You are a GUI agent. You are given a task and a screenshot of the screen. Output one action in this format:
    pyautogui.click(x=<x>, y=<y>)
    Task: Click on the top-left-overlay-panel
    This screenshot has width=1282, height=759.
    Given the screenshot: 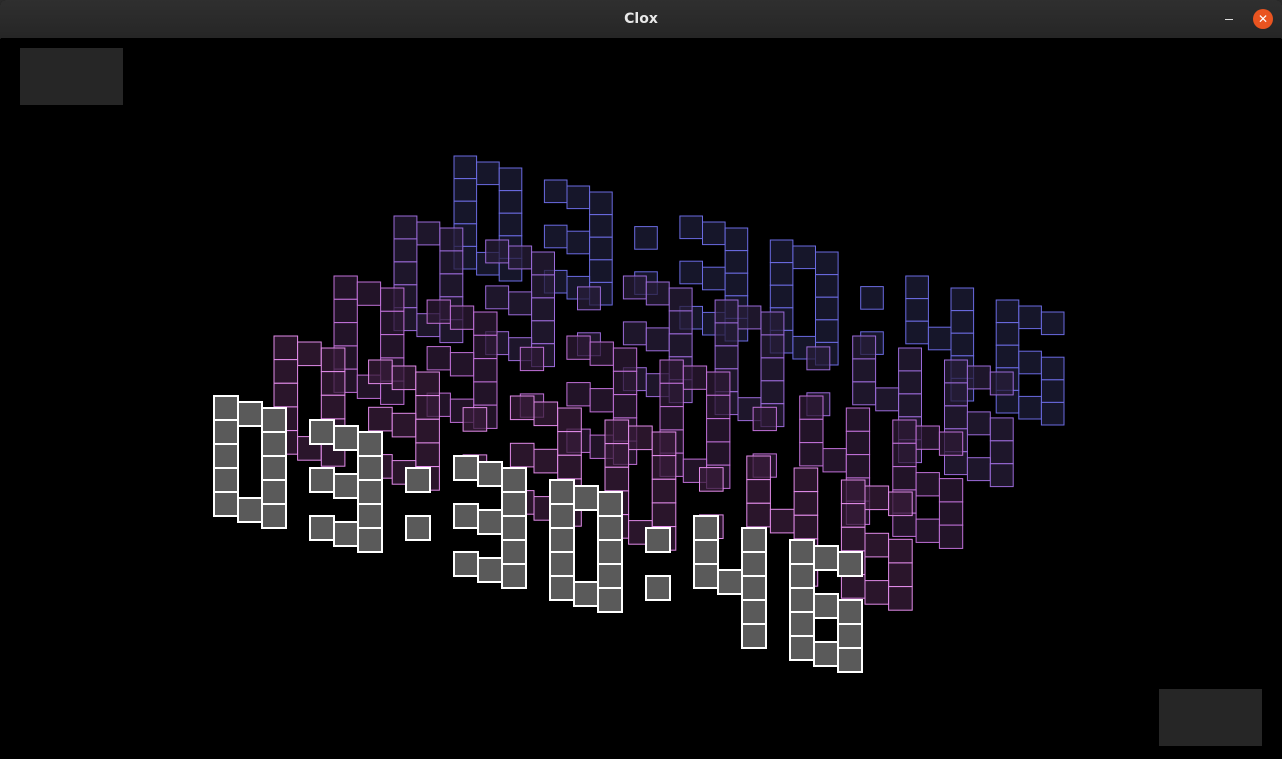 What is the action you would take?
    pyautogui.click(x=71, y=76)
    